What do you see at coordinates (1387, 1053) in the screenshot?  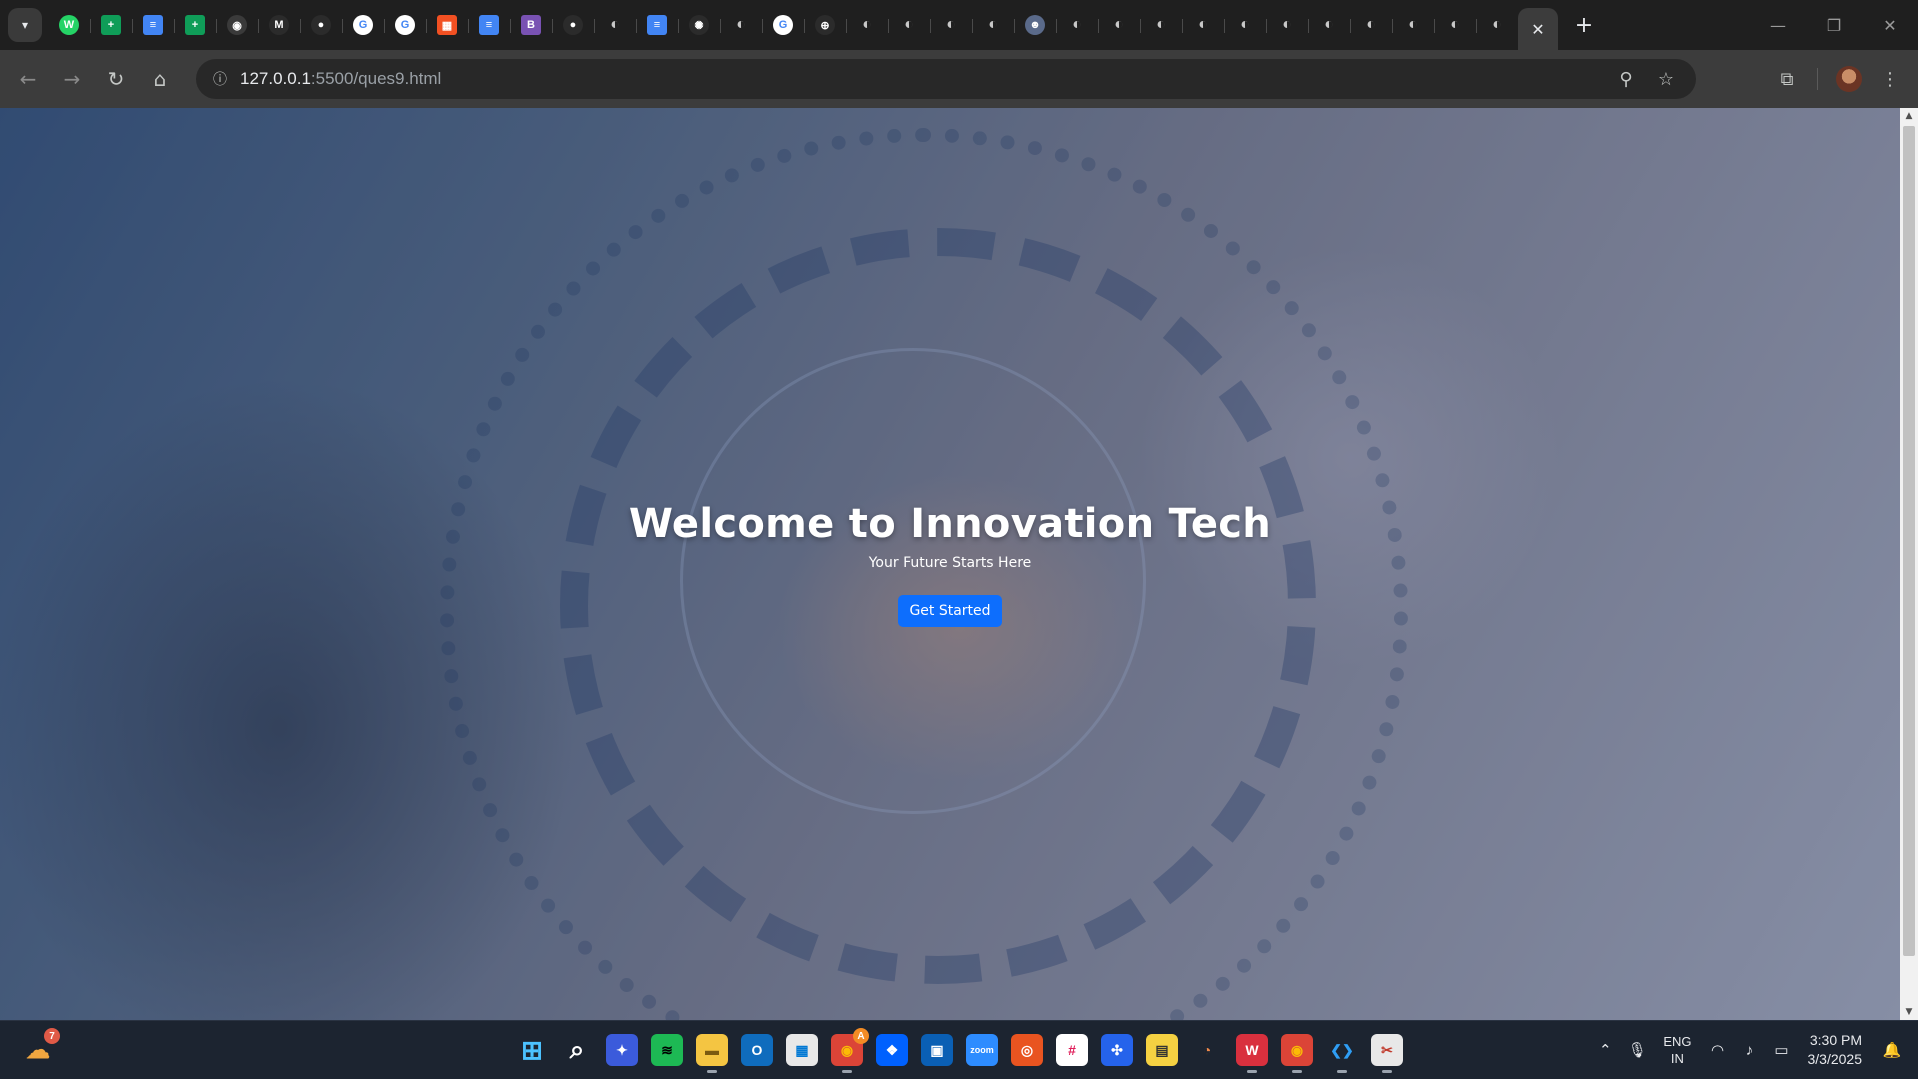 I see `snip-app: ✂` at bounding box center [1387, 1053].